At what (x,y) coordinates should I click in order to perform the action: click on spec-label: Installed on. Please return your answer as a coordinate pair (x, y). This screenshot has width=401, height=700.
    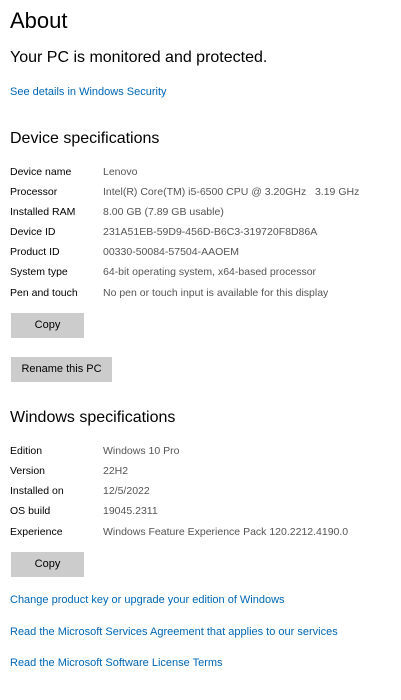
    Looking at the image, I should click on (37, 491).